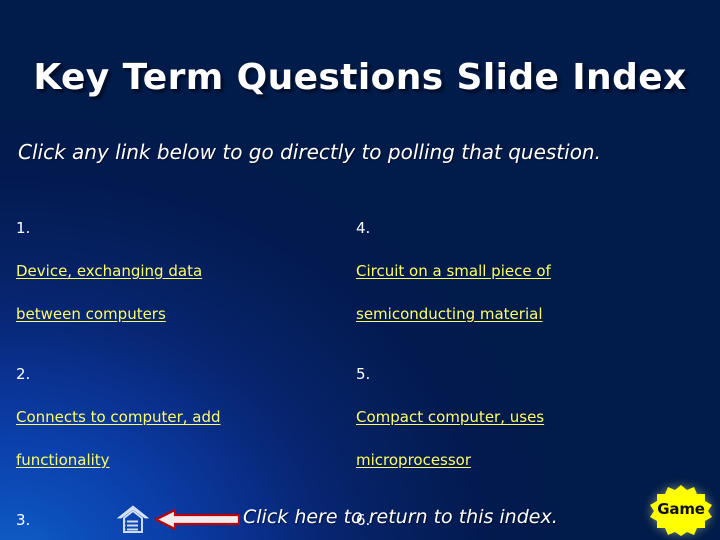 The image size is (720, 540). Describe the element at coordinates (449, 314) in the screenshot. I see `question-line: semiconducting material` at that location.